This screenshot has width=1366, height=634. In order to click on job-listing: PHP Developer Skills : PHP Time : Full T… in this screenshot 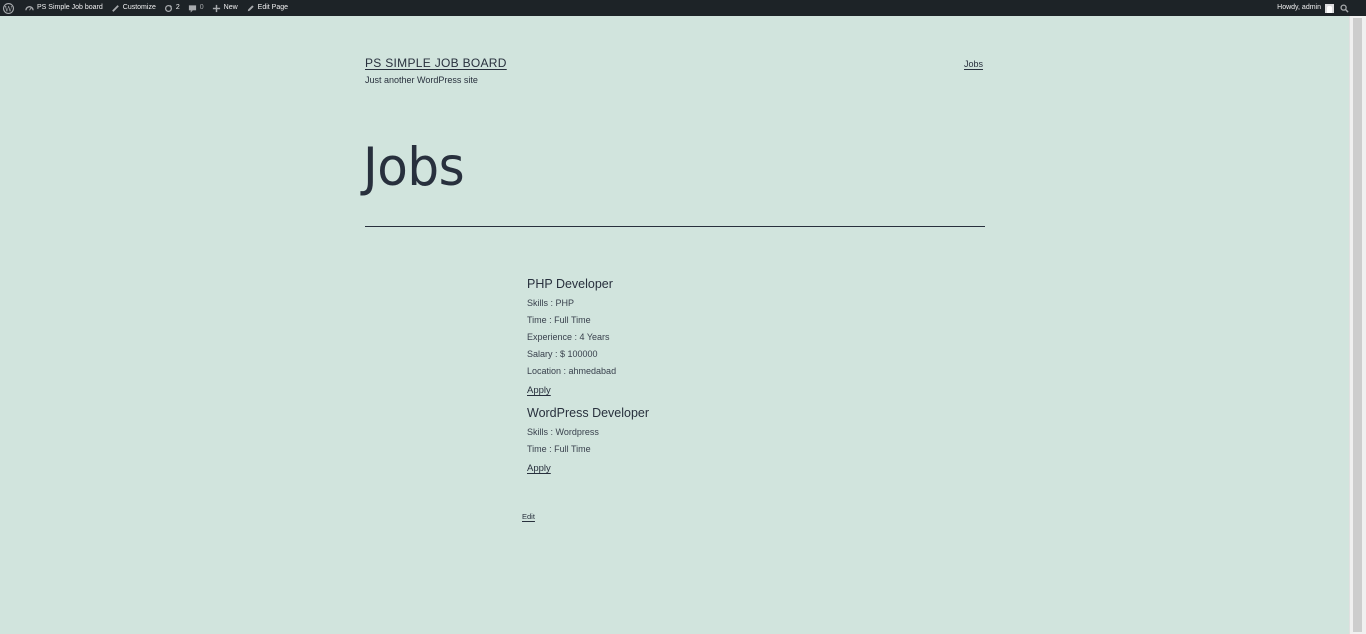, I will do `click(757, 337)`.